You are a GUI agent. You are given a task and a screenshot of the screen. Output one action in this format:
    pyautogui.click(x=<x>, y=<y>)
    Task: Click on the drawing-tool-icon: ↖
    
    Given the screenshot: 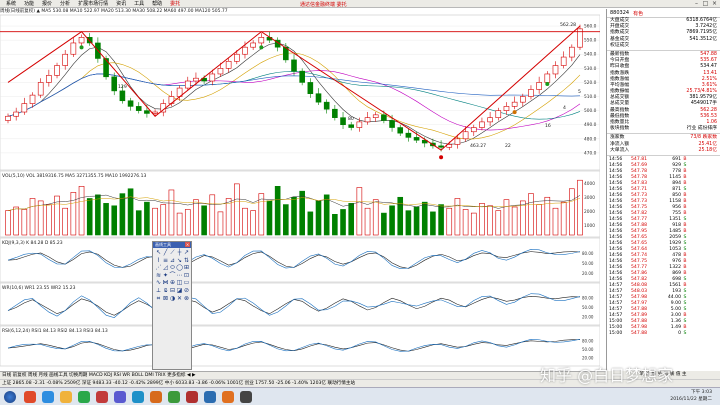 What is the action you would take?
    pyautogui.click(x=158, y=253)
    